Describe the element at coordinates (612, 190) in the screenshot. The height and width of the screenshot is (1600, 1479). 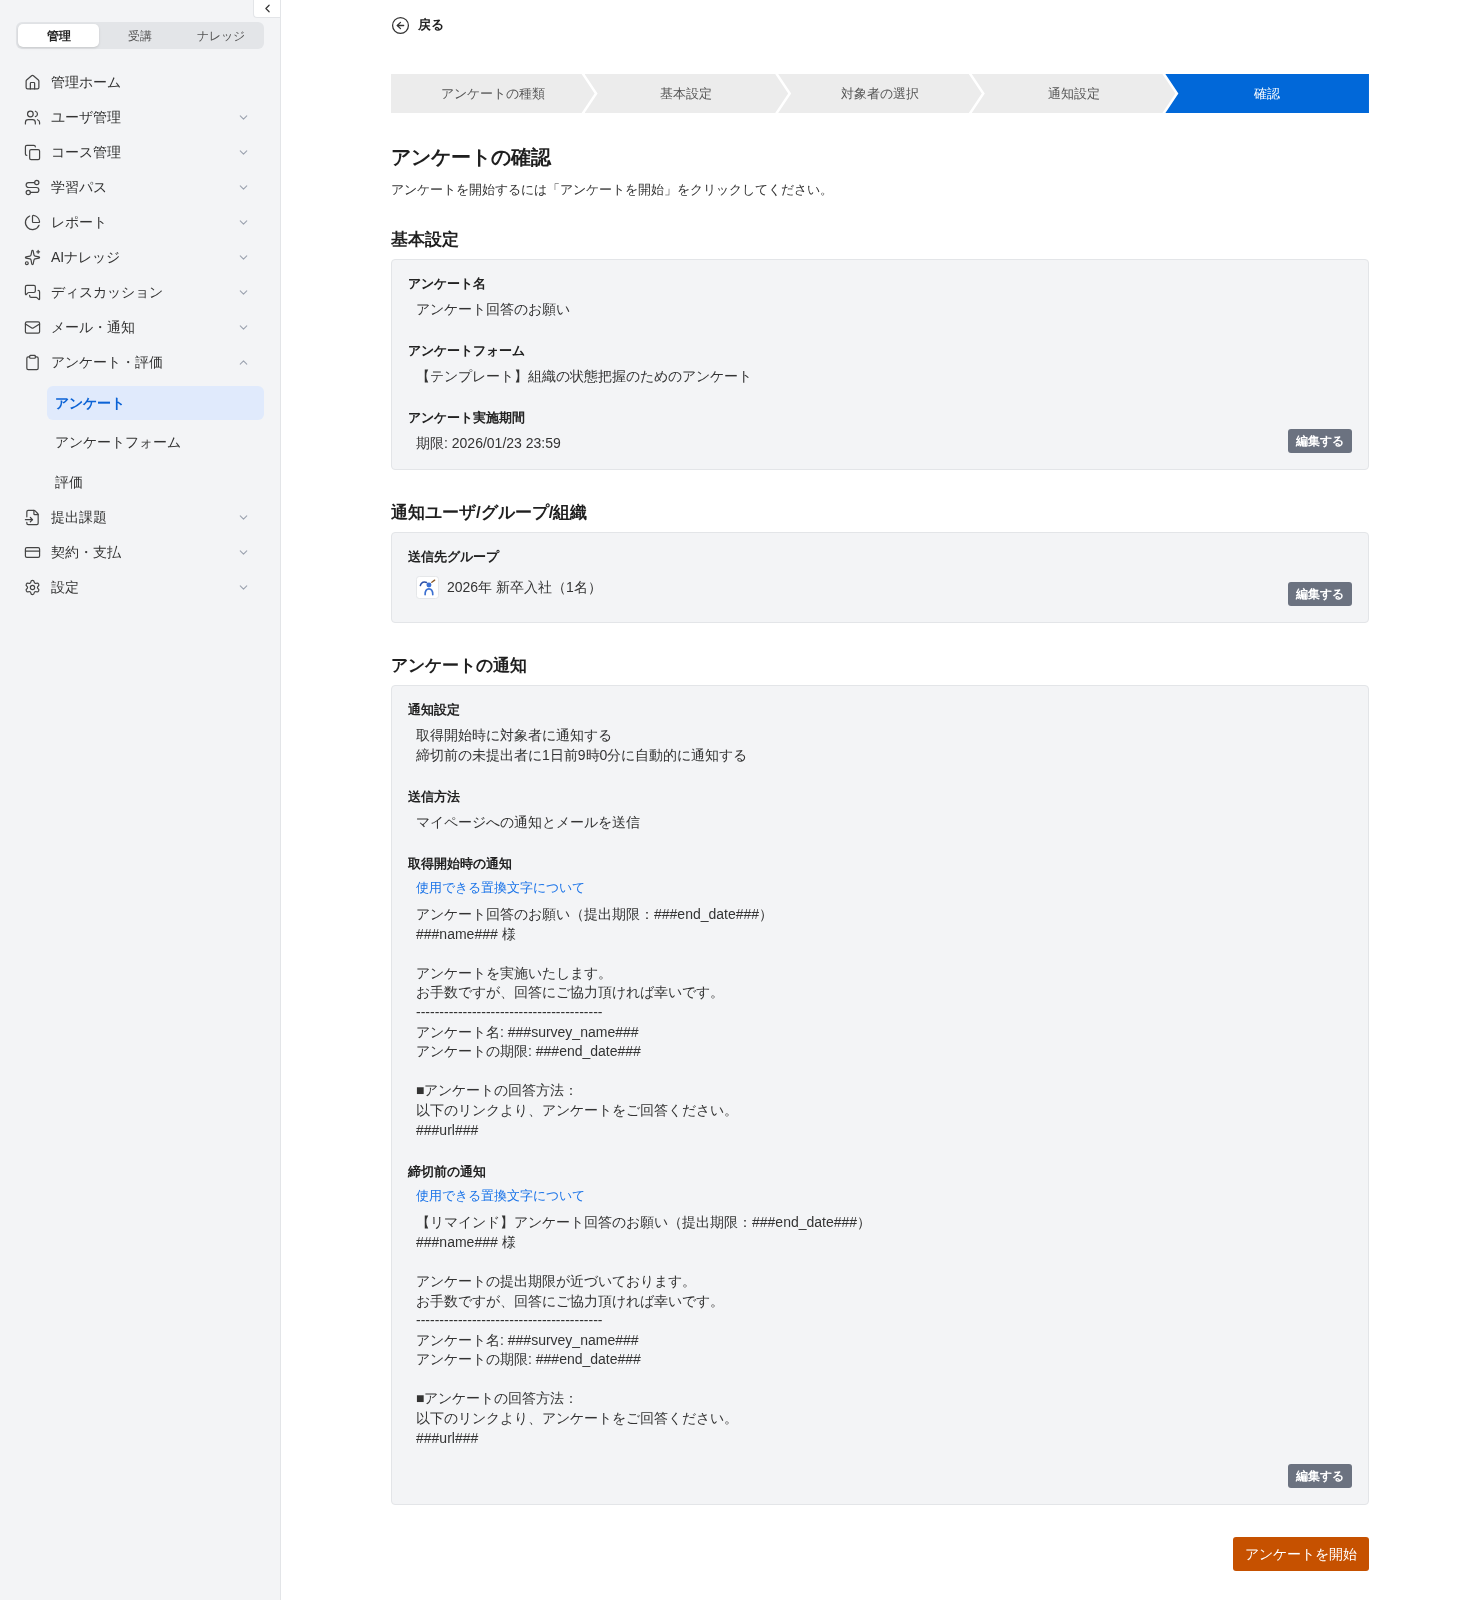
I see `page-description: アンケートを開始するには「アンケートを開始」をクリックしてください。` at that location.